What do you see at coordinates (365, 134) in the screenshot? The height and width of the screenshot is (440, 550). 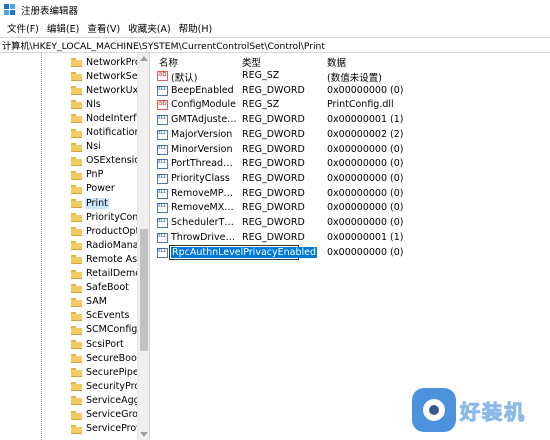 I see `value-data: 0x00000002 (2)` at bounding box center [365, 134].